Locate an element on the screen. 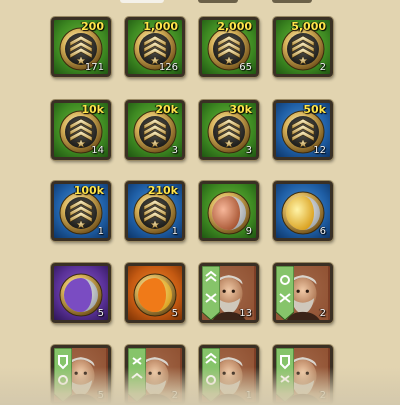 The width and height of the screenshot is (400, 405). item-tile-rank-medal: 50k 12 is located at coordinates (303, 130).